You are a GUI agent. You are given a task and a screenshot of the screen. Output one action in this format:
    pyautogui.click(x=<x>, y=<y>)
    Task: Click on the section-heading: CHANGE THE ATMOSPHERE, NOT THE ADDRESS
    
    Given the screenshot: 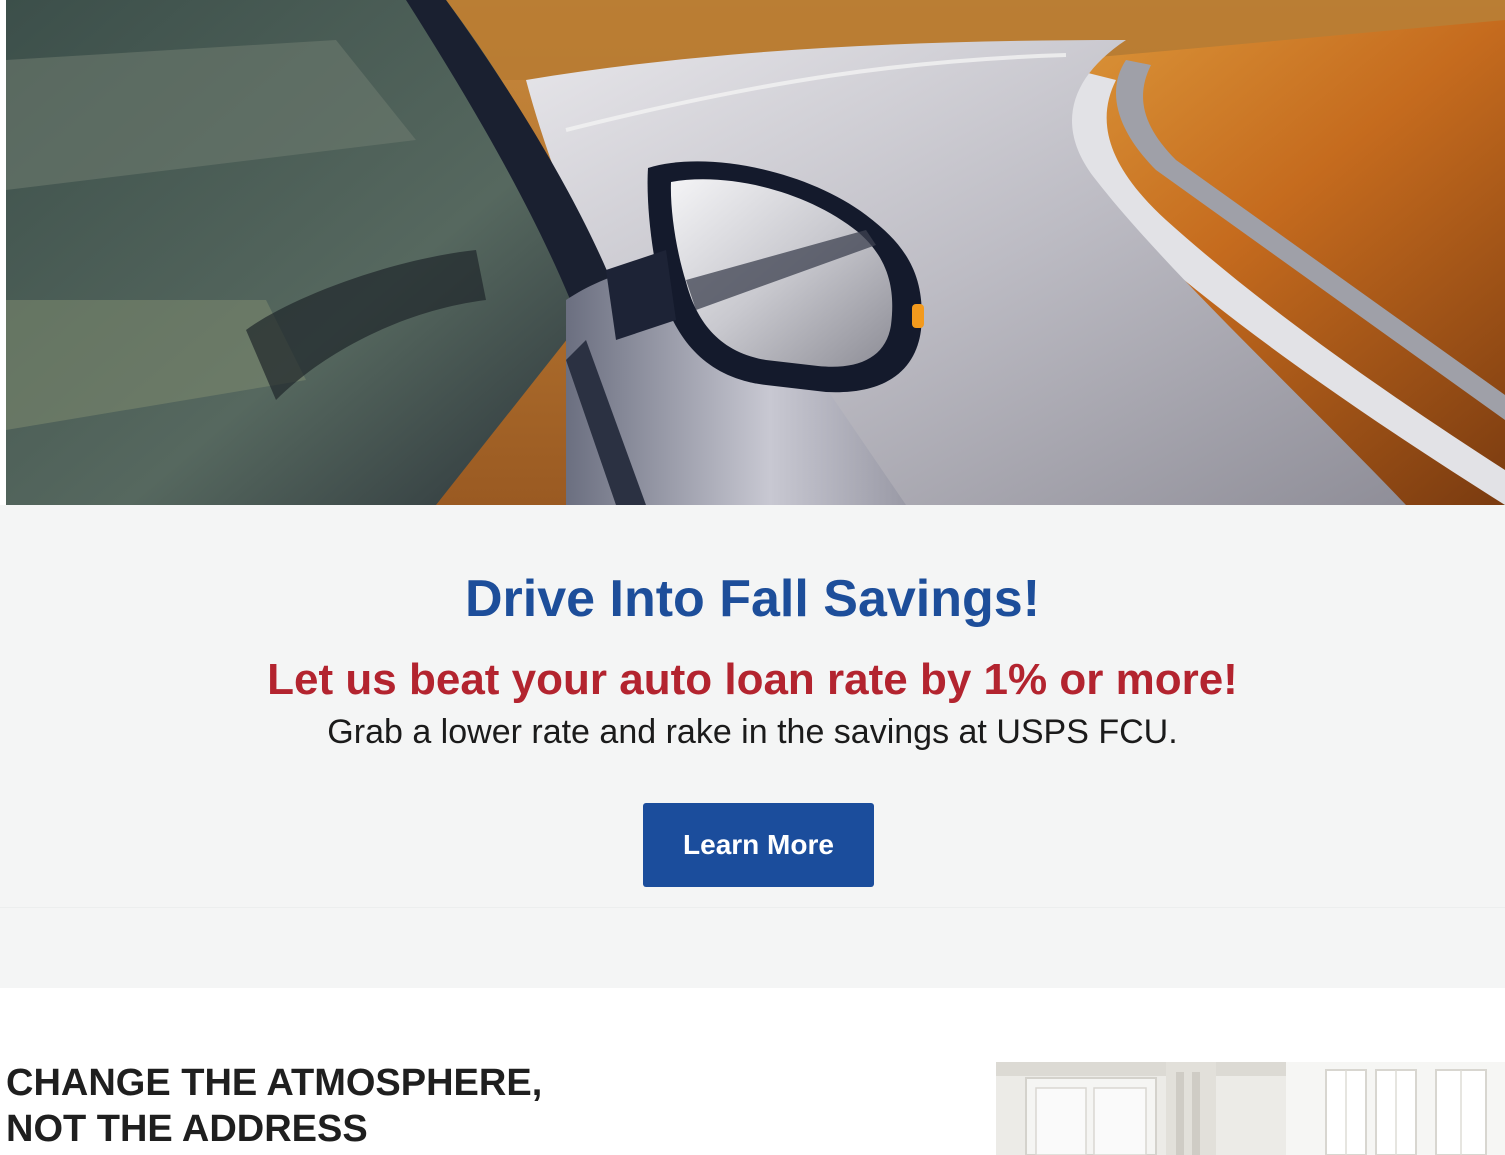 What is the action you would take?
    pyautogui.click(x=356, y=1106)
    